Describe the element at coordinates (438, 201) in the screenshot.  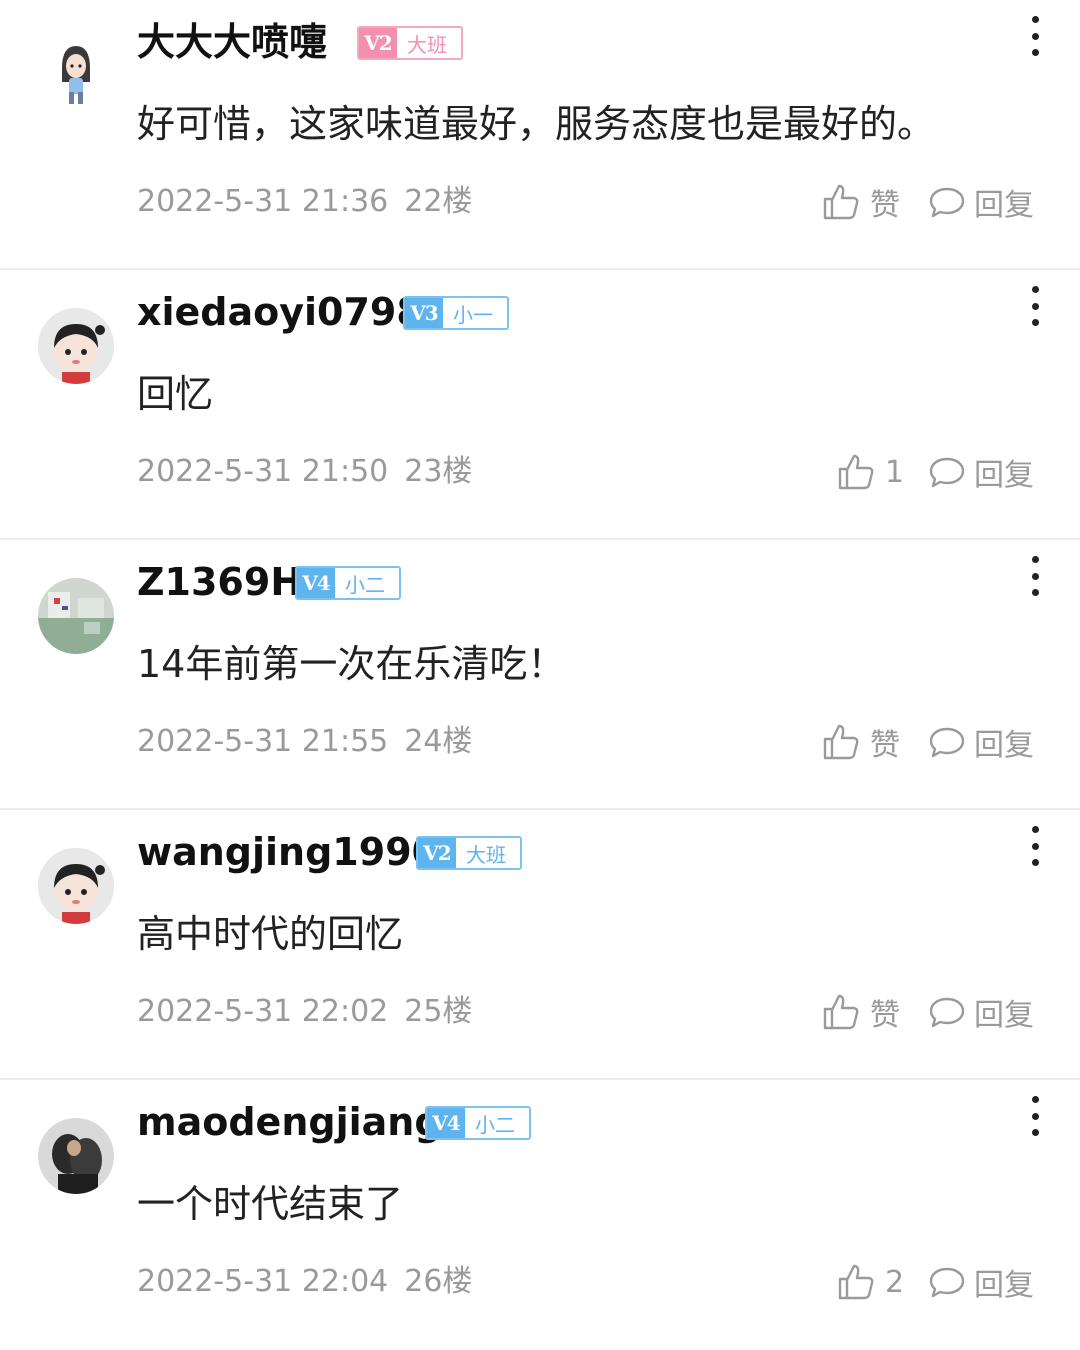
I see `floor-number: 22楼` at that location.